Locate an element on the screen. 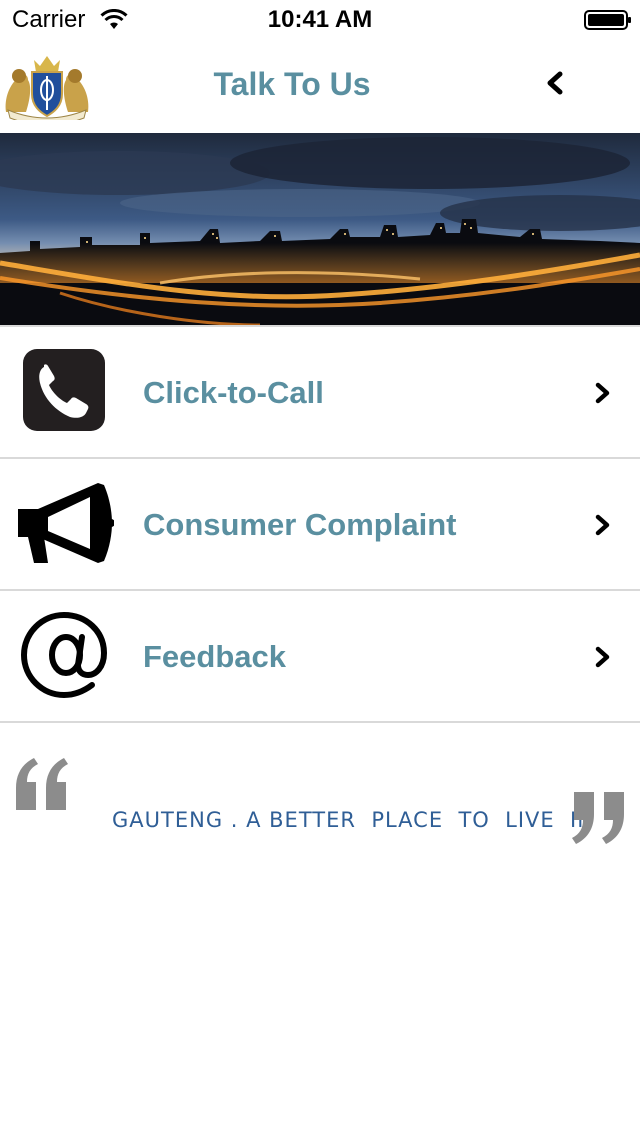 Image resolution: width=640 pixels, height=1136 pixels. open-quote-icon is located at coordinates (42, 784).